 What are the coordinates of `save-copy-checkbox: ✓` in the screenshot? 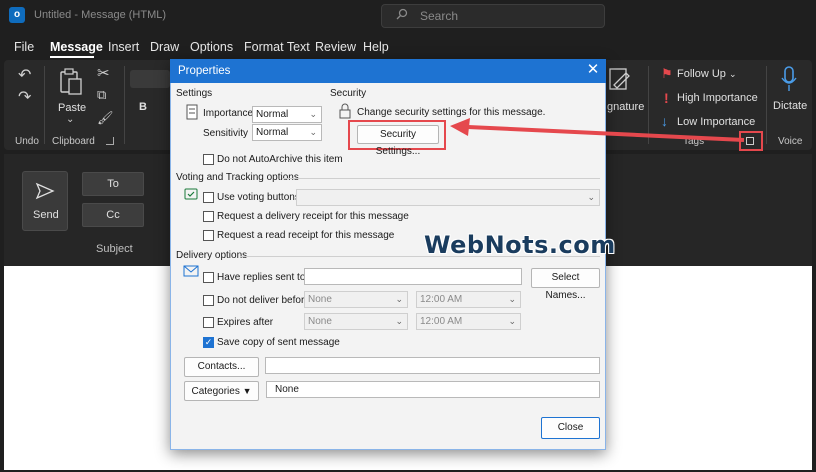 It's located at (208, 342).